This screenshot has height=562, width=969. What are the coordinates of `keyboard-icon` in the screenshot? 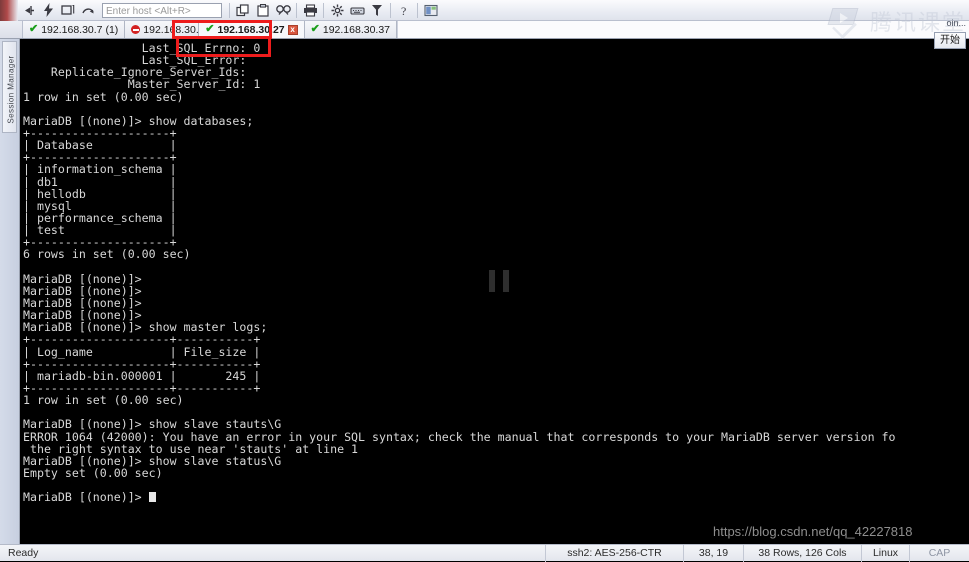 It's located at (357, 10).